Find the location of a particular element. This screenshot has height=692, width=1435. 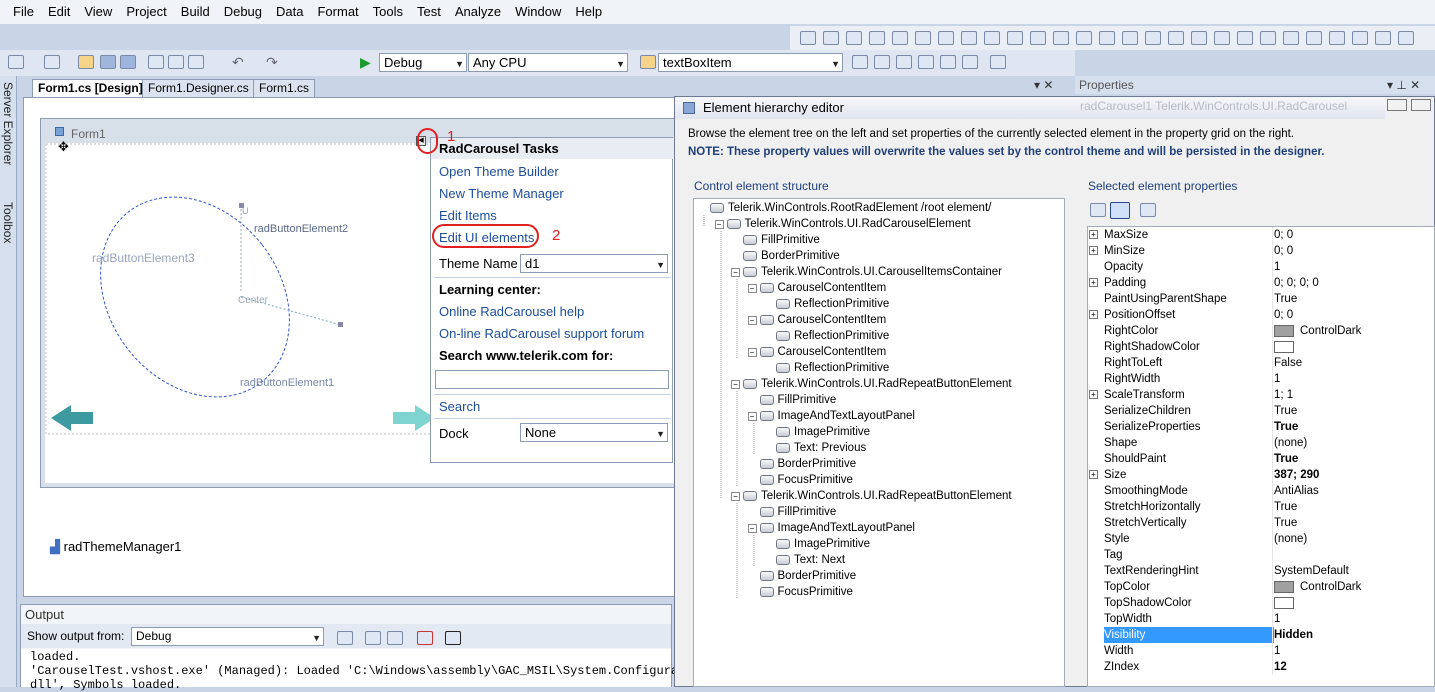

window-icon is located at coordinates (998, 62).